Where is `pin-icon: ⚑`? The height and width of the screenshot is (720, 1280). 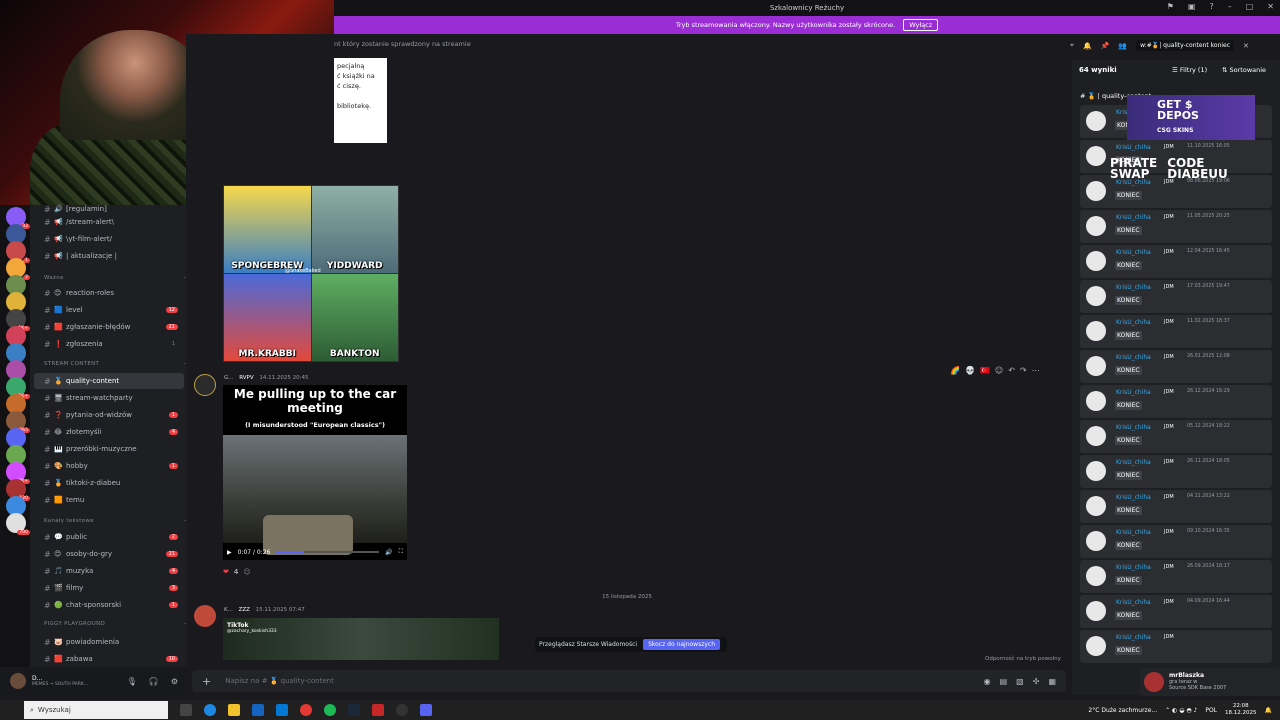 pin-icon: ⚑ is located at coordinates (1170, 6).